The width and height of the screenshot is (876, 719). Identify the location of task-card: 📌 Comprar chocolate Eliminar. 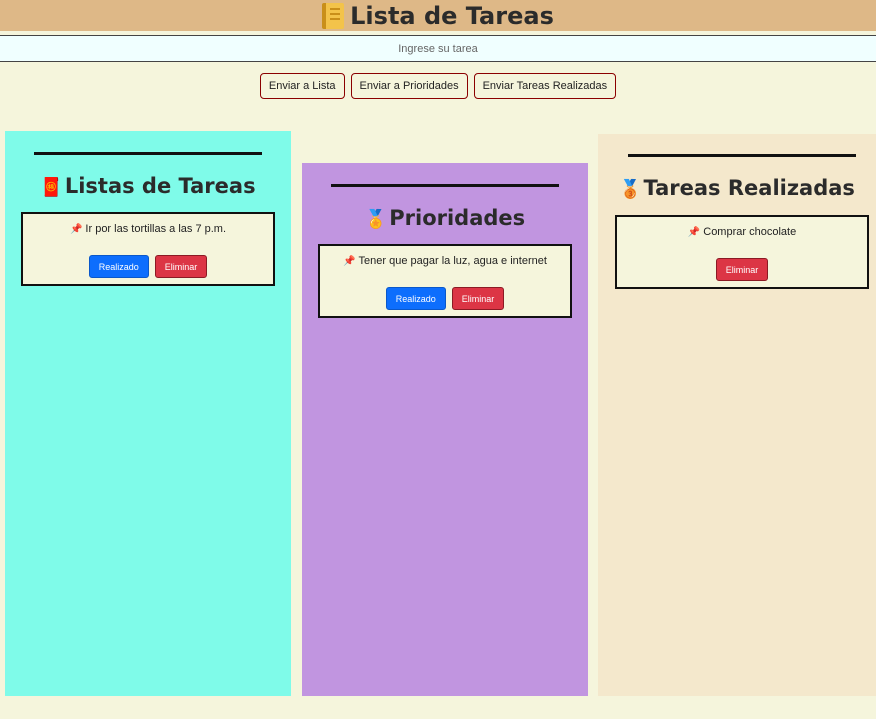
(742, 252).